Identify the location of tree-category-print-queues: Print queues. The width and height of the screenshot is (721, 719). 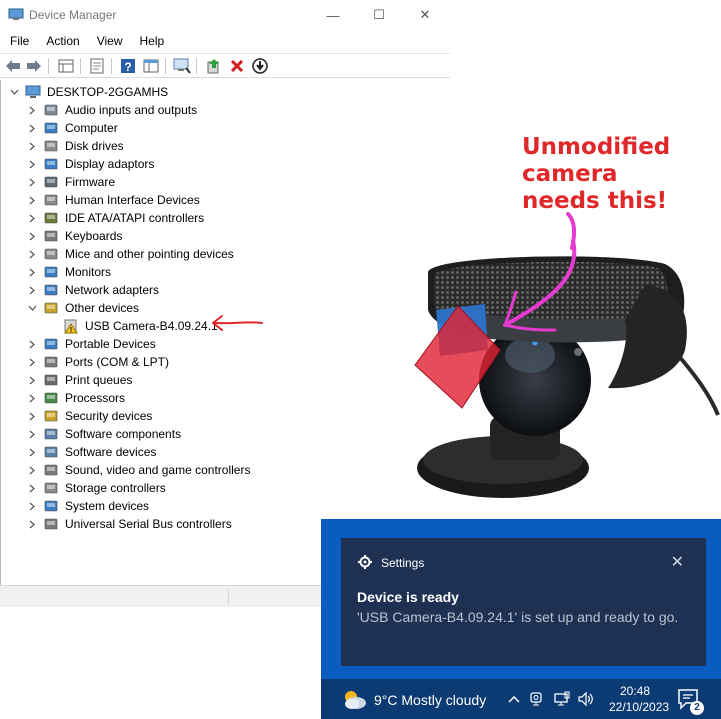
(221, 380).